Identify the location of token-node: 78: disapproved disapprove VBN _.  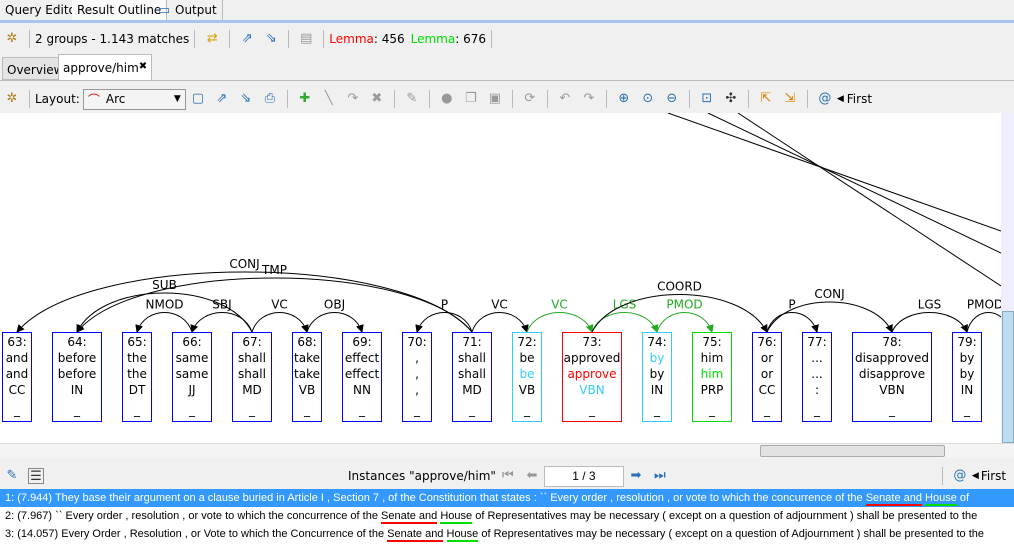
(892, 377).